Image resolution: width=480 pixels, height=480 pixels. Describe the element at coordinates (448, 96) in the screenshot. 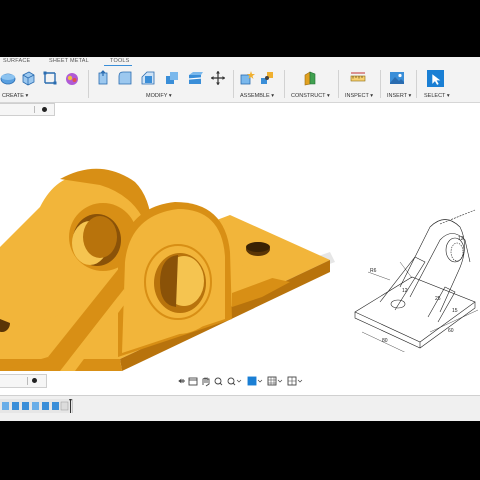

I see `select-dropdown-icon: ▾` at that location.